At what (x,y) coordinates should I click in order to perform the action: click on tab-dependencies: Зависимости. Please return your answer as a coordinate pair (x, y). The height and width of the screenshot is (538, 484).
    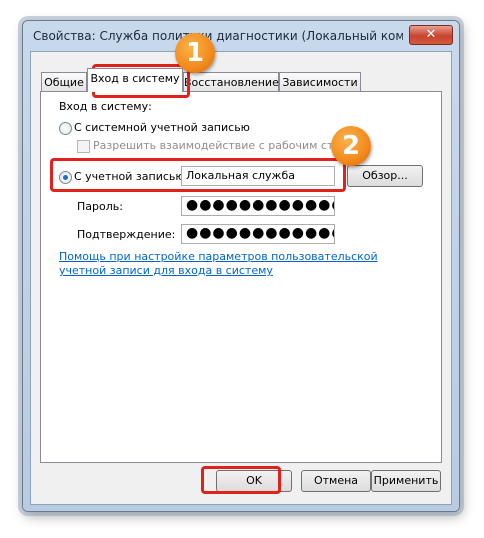
    Looking at the image, I should click on (320, 81).